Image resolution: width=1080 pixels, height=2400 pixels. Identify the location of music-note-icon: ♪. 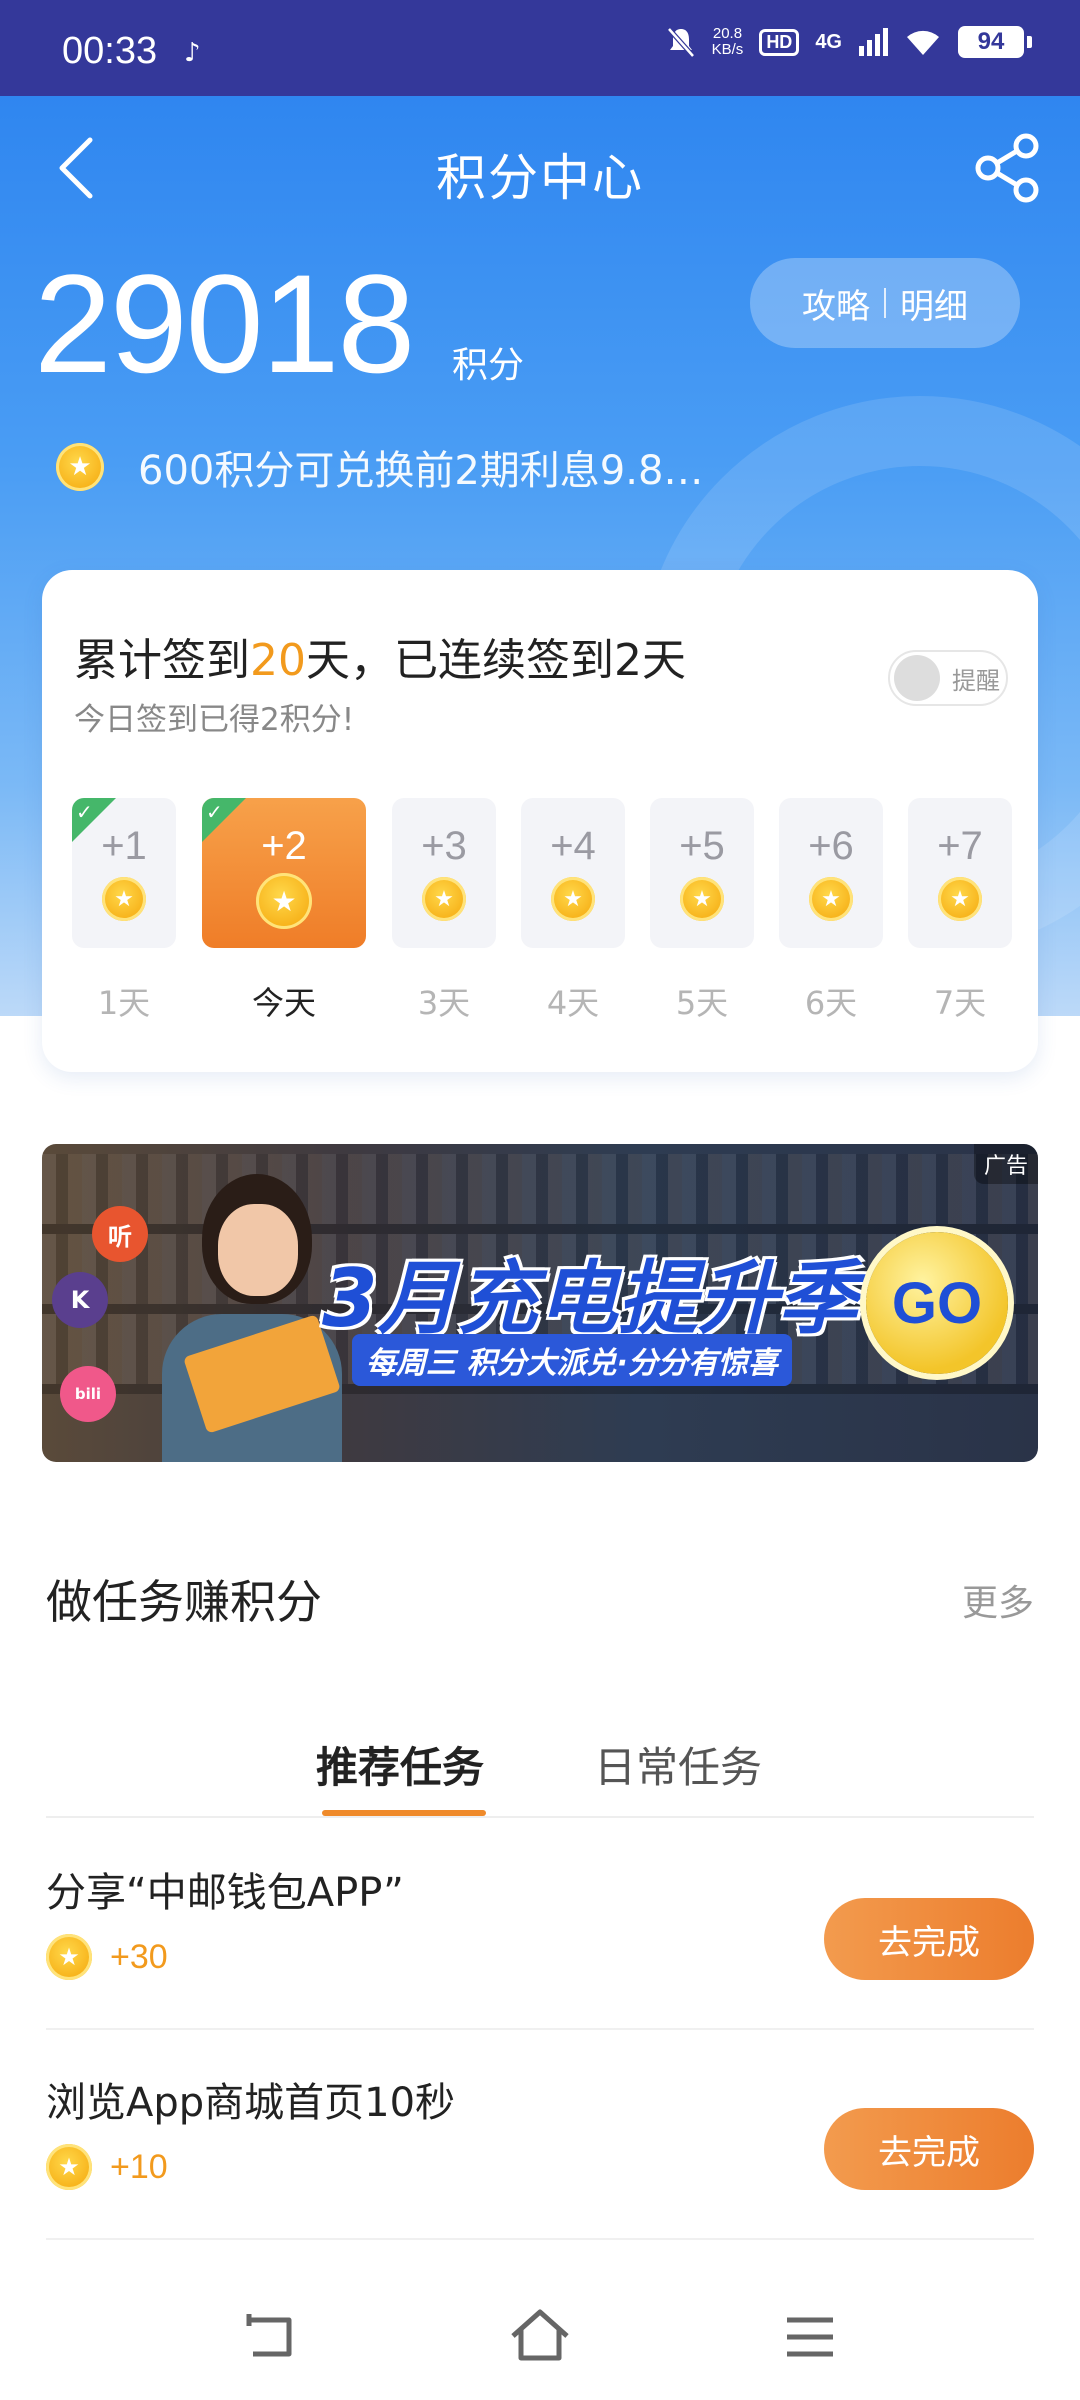
(192, 53).